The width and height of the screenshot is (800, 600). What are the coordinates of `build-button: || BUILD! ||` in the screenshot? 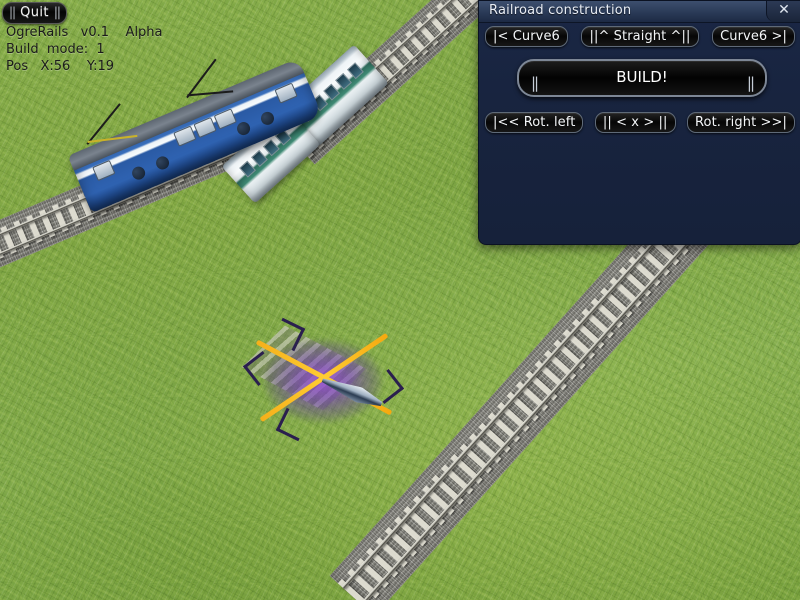 It's located at (642, 78).